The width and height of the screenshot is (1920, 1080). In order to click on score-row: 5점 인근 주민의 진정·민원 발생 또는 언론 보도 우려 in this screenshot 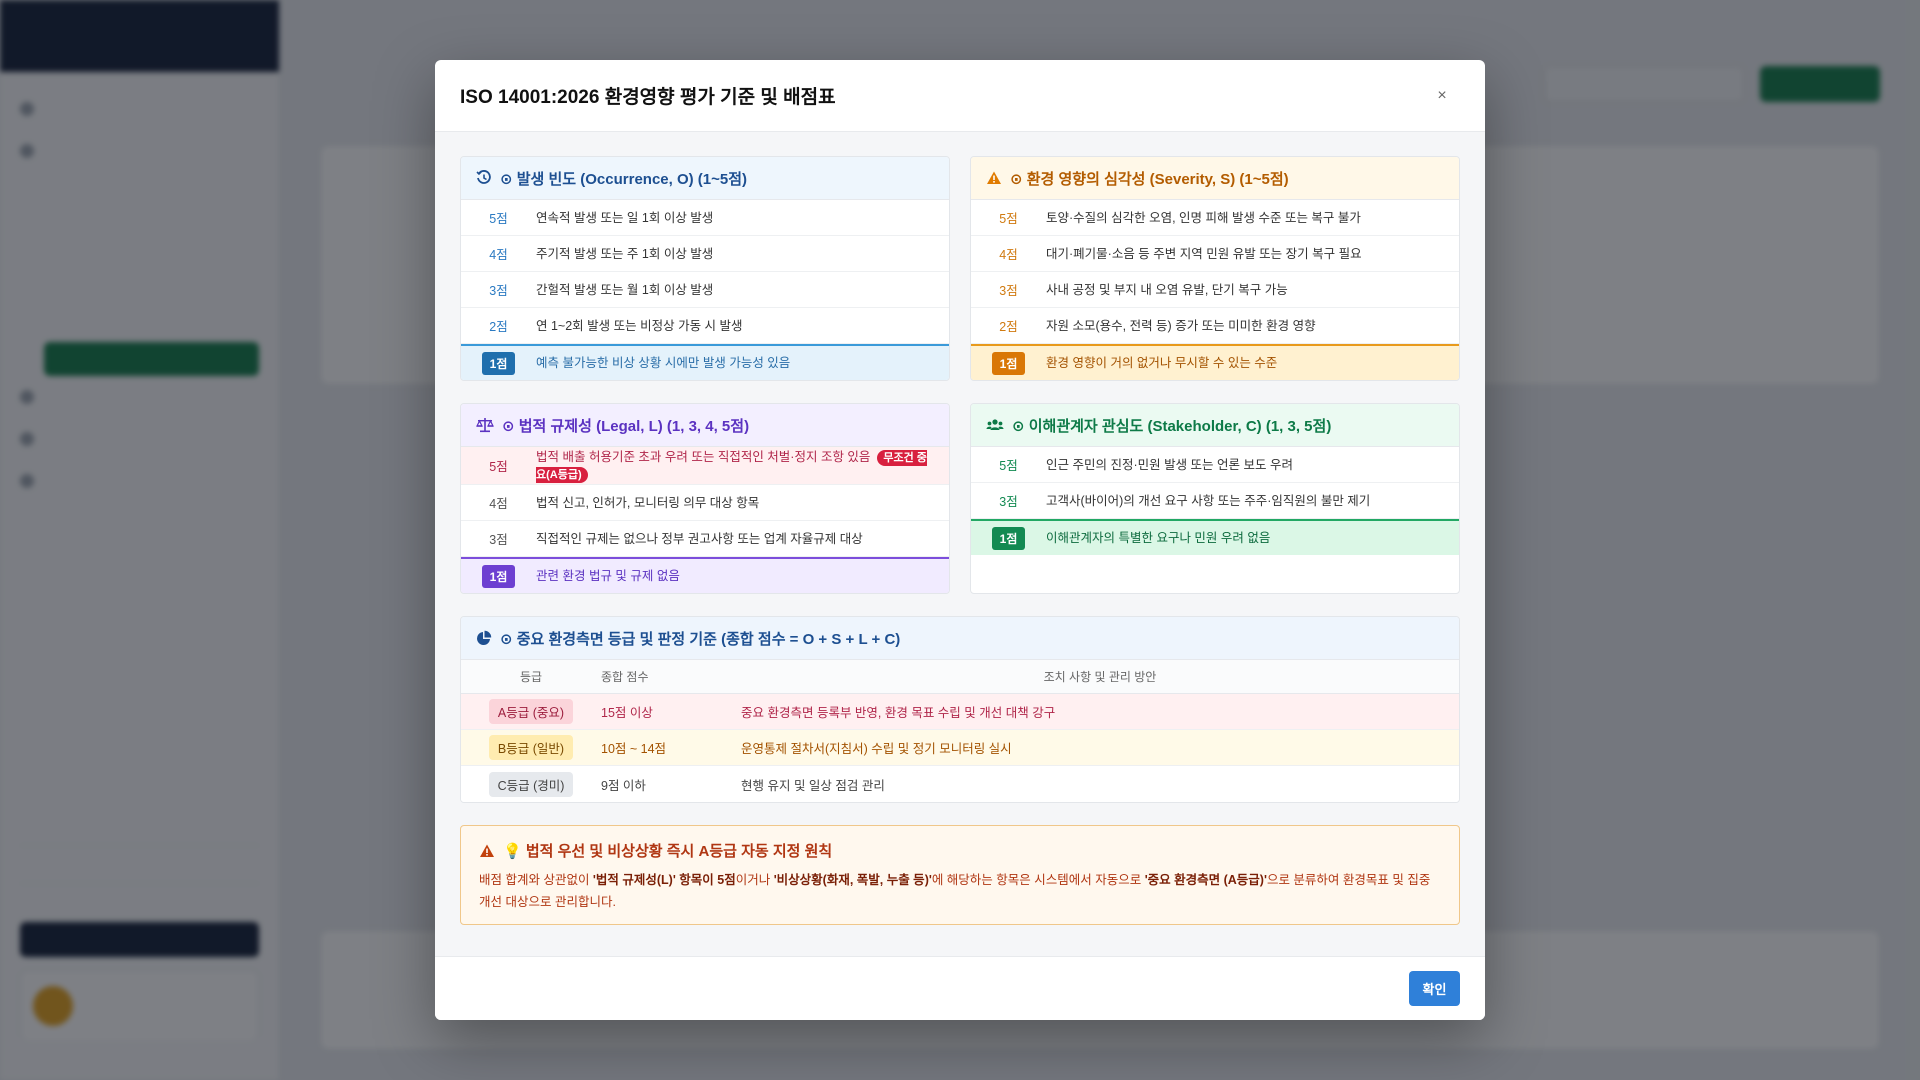, I will do `click(1215, 465)`.